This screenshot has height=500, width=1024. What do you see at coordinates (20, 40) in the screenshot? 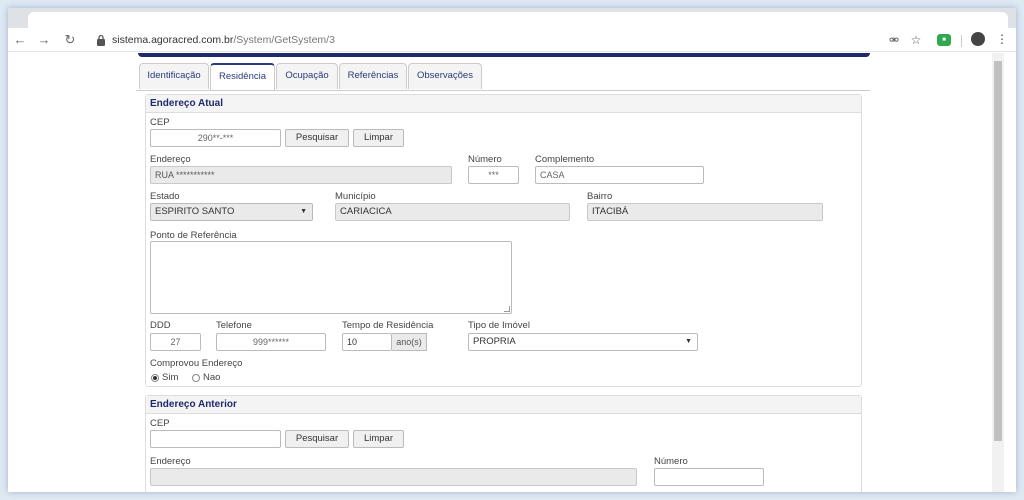
I see `back-icon: ←` at bounding box center [20, 40].